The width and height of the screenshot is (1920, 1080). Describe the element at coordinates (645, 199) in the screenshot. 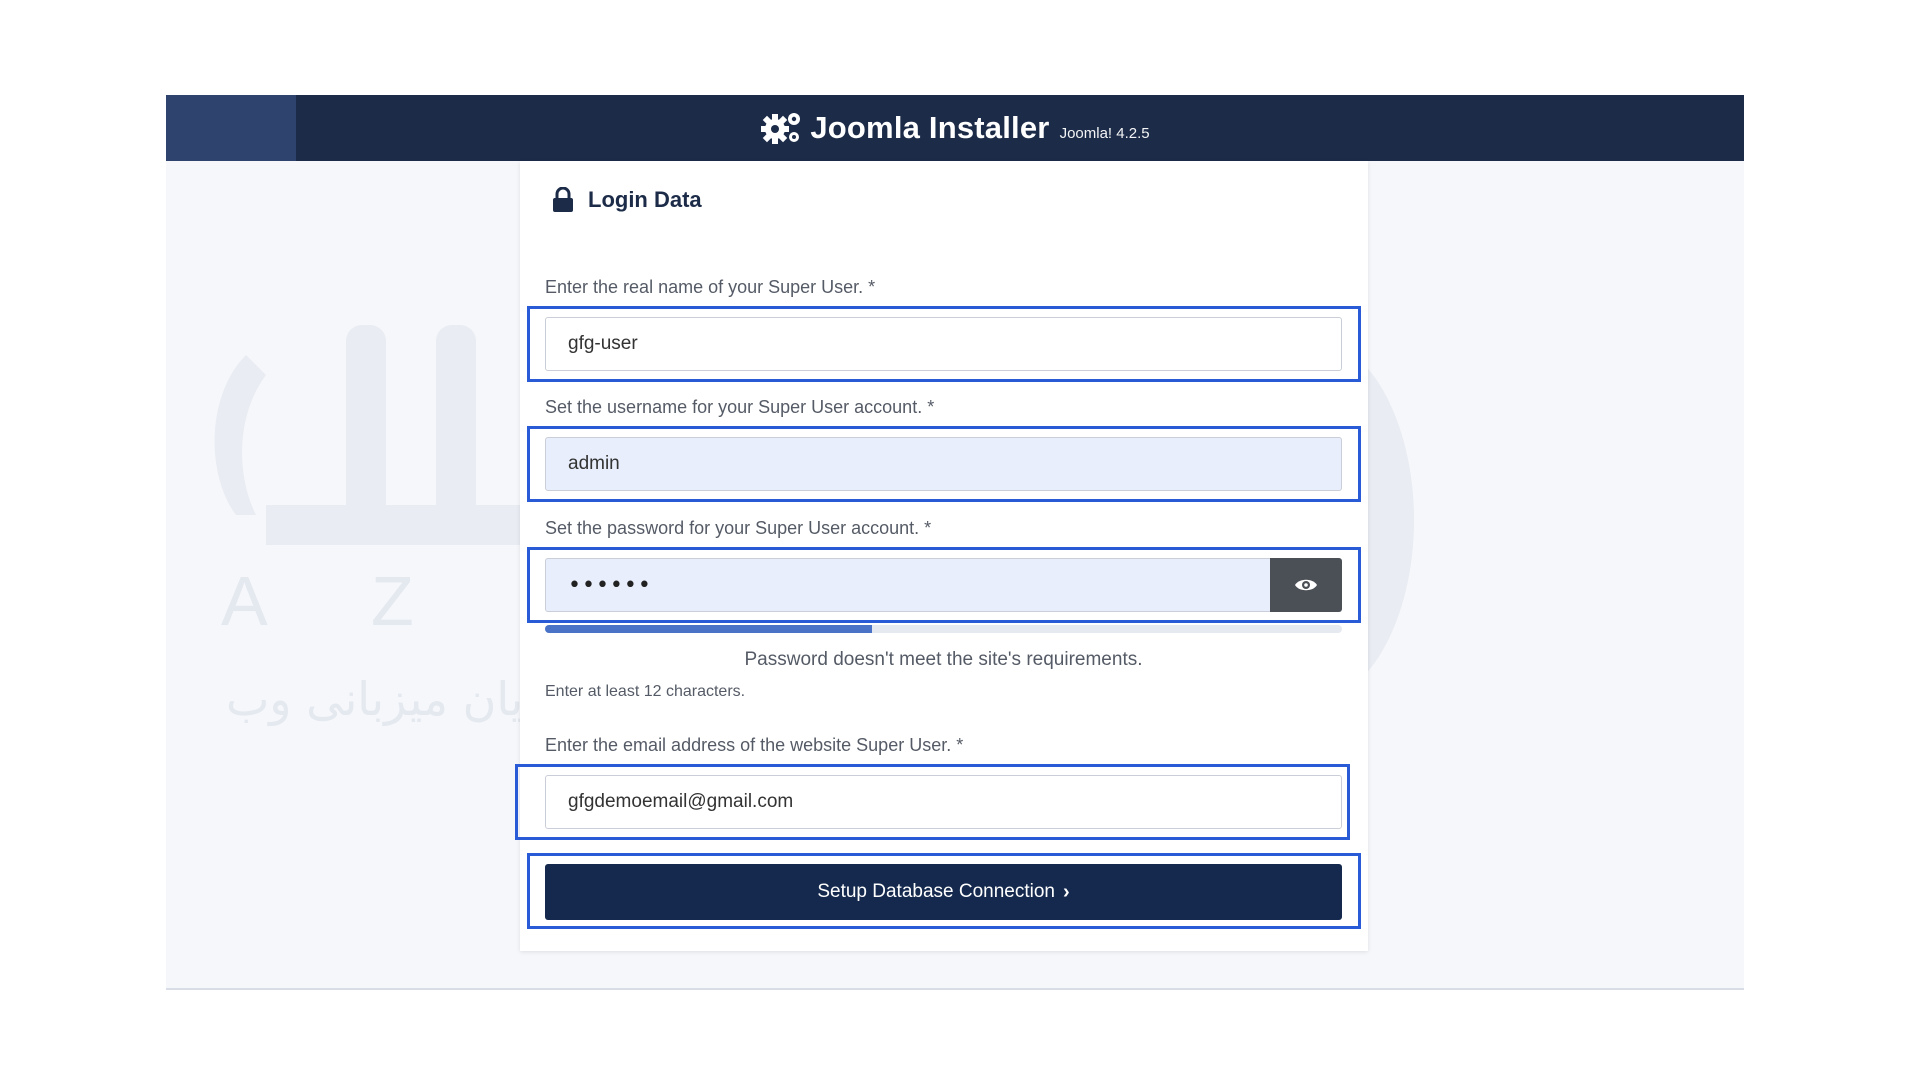

I see `section-title: Login Data` at that location.